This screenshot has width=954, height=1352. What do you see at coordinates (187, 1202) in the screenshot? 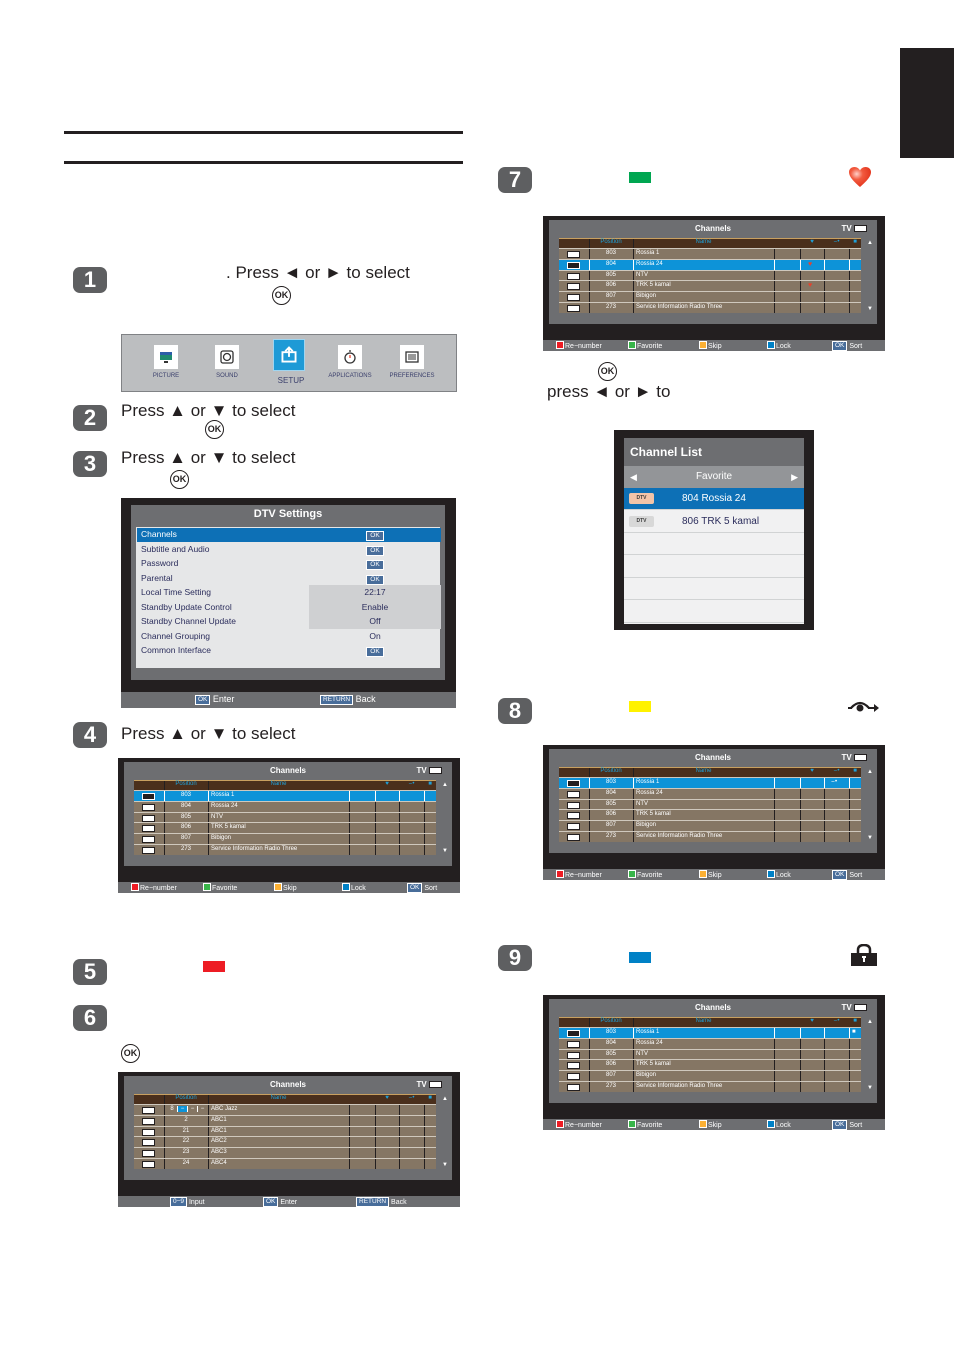
I see `footer-hint-input: 0−9 Input` at bounding box center [187, 1202].